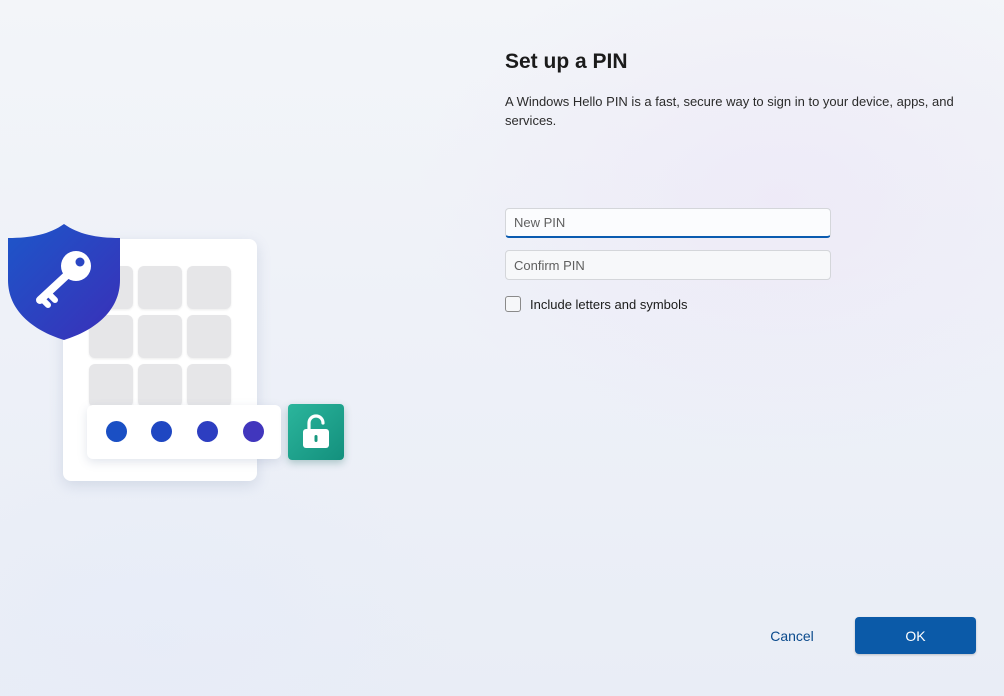  I want to click on cancel-button: Cancel, so click(792, 636).